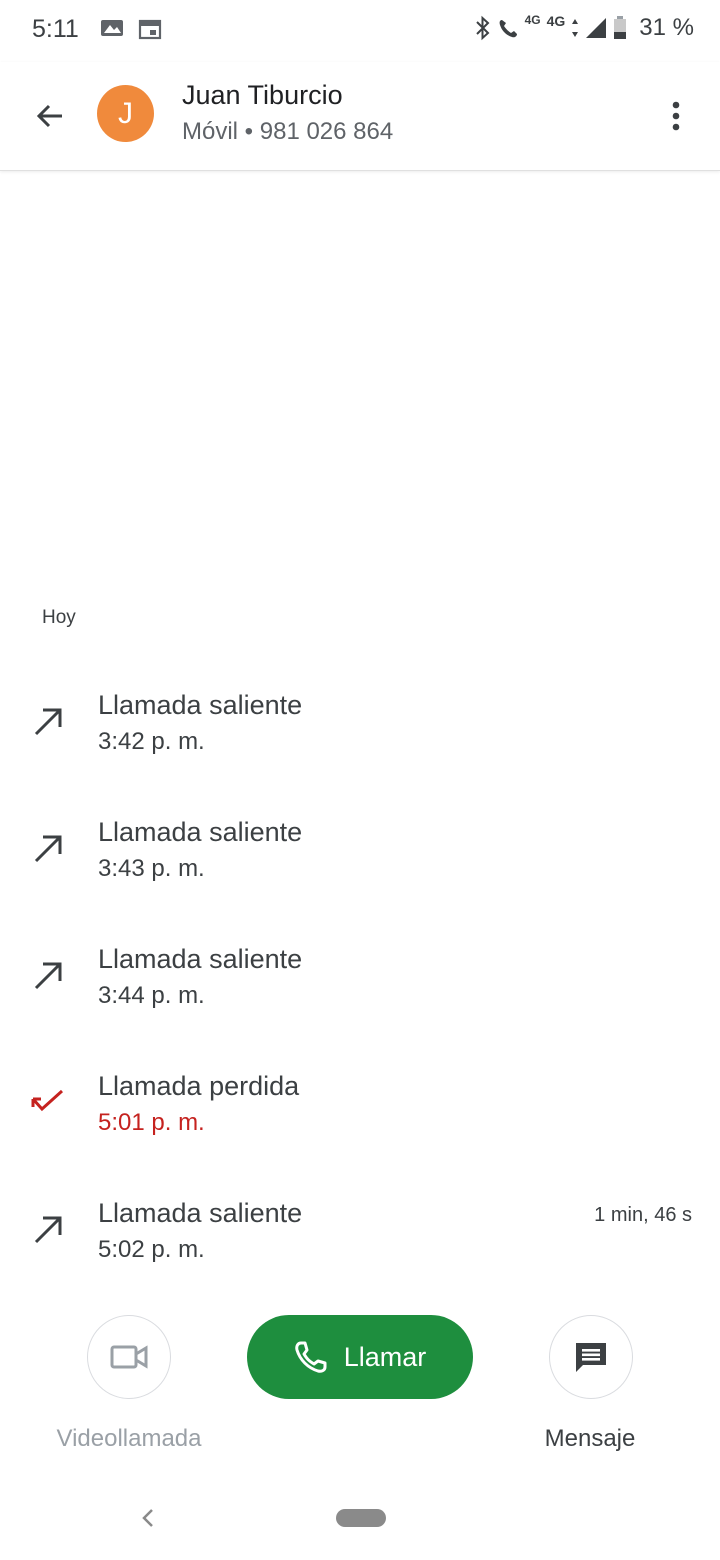  I want to click on call-history-item: Llamada saliente 5:02 p. m. 1 min, 46 s, so click(360, 1243).